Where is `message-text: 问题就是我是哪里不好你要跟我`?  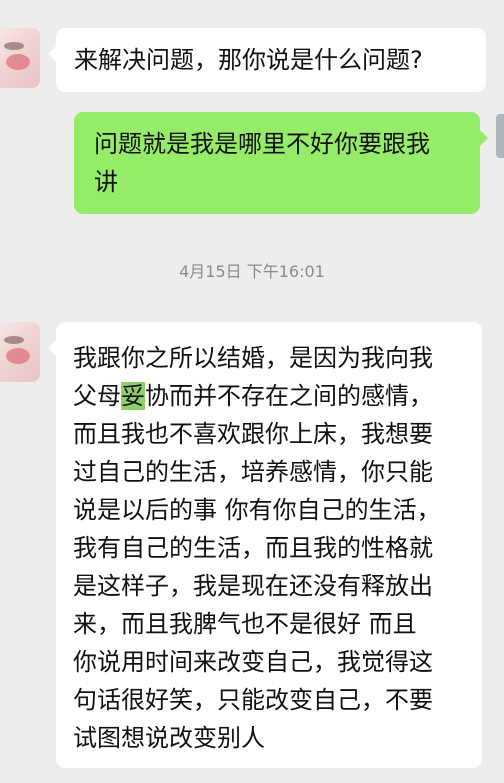 message-text: 问题就是我是哪里不好你要跟我 is located at coordinates (262, 144).